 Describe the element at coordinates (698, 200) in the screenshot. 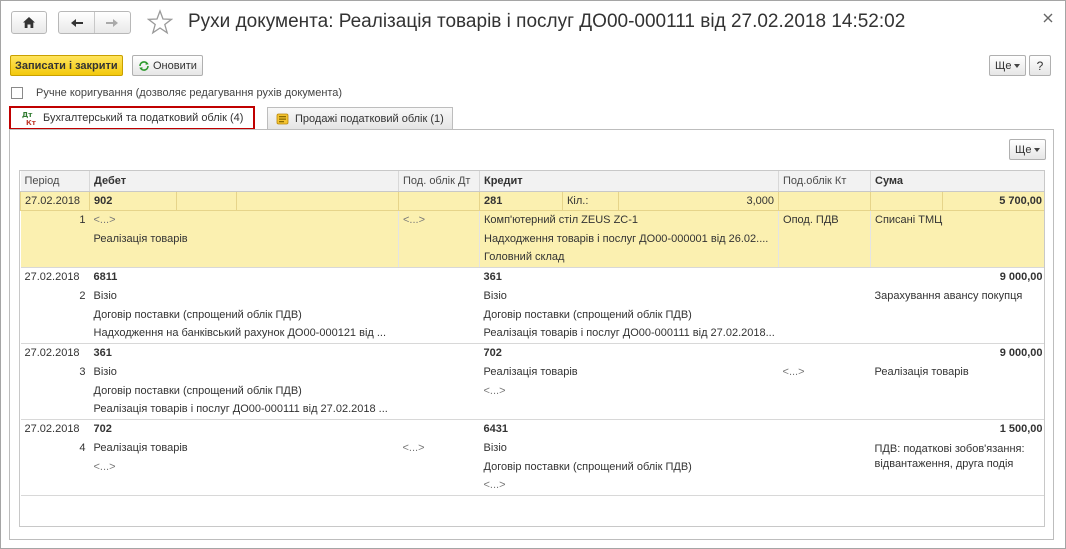

I see `qty-value: 3,000` at that location.